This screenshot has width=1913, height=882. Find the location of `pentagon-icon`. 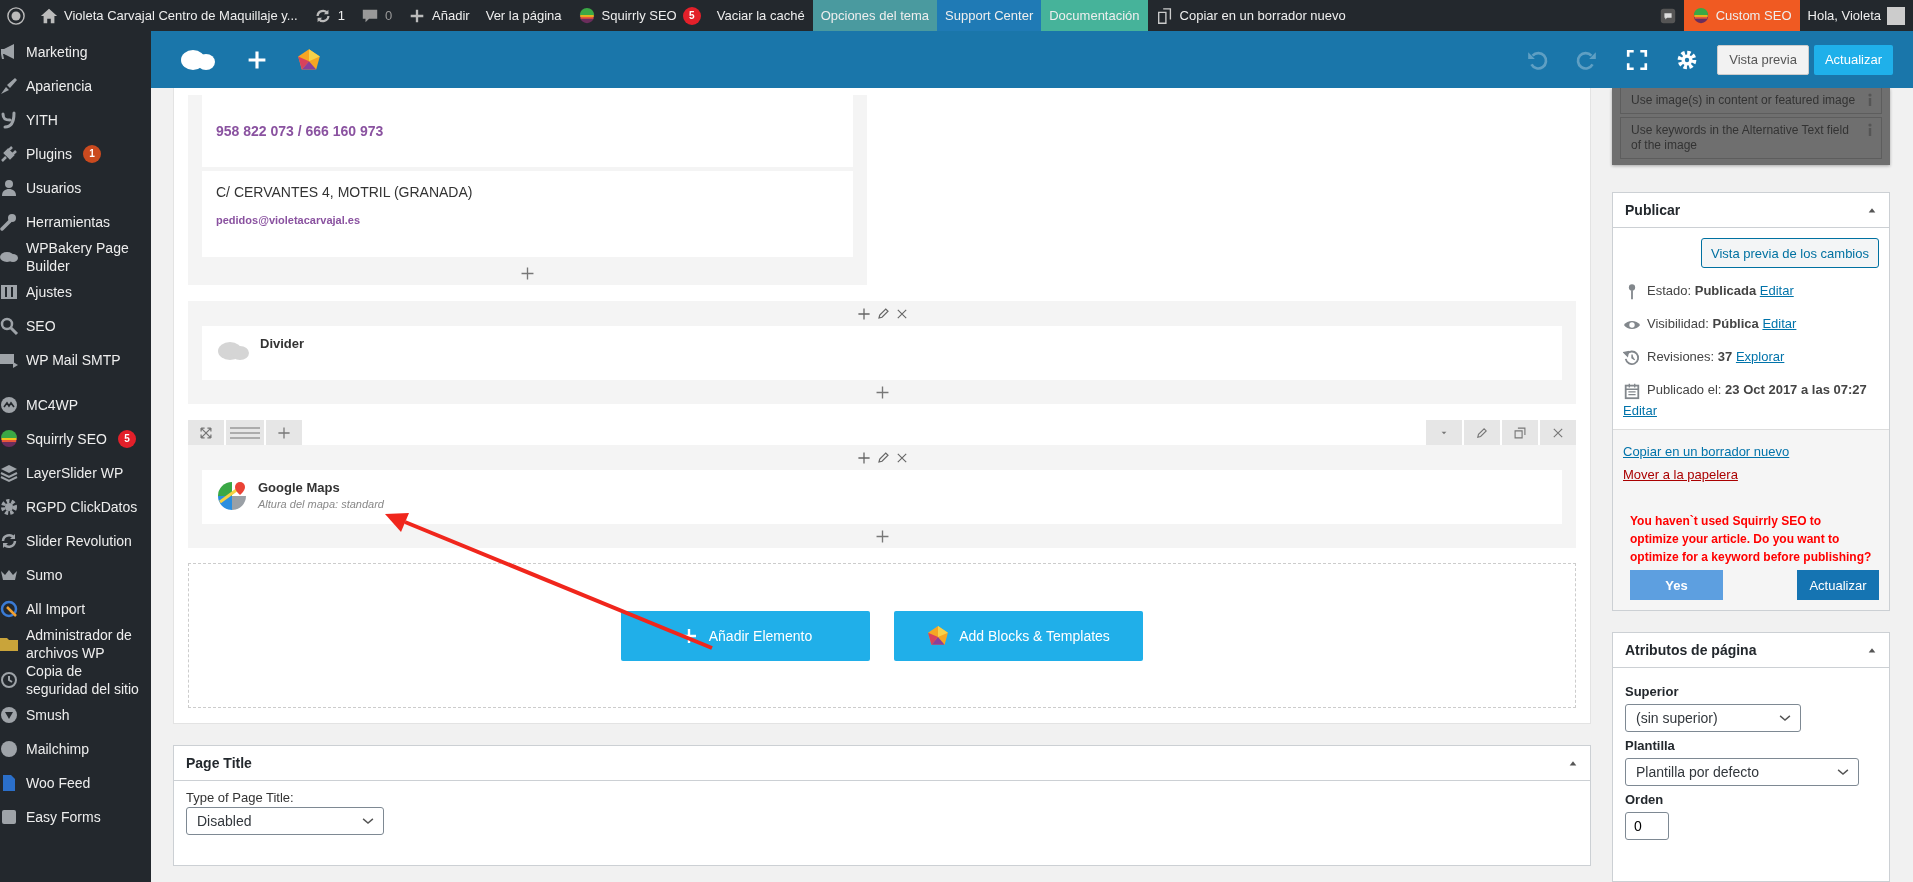

pentagon-icon is located at coordinates (938, 635).